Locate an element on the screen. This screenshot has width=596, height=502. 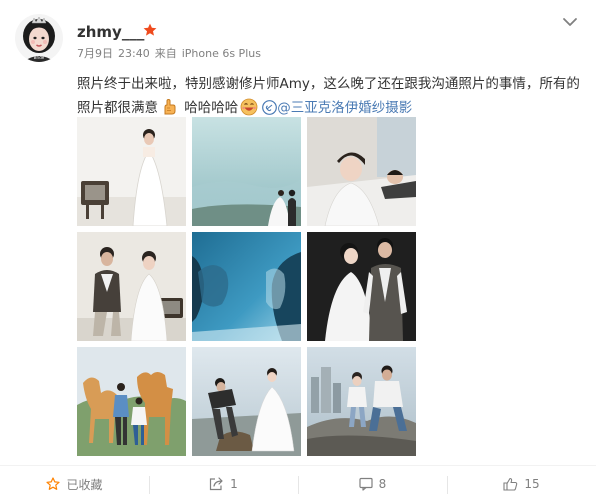
repost-count: 1 is located at coordinates (234, 484).